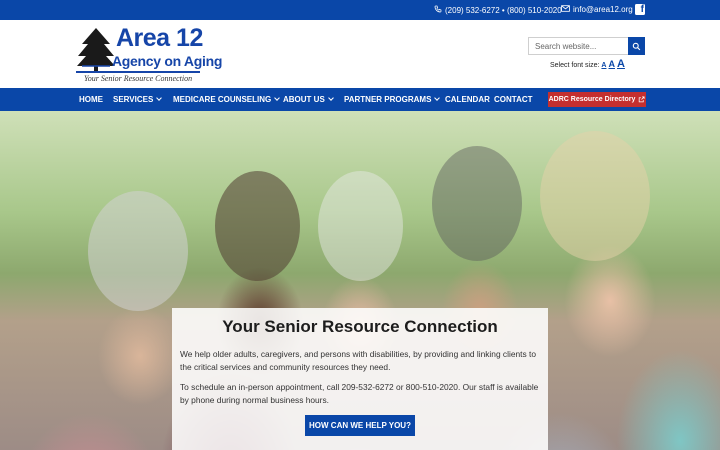 The height and width of the screenshot is (450, 720). I want to click on search-button, so click(636, 46).